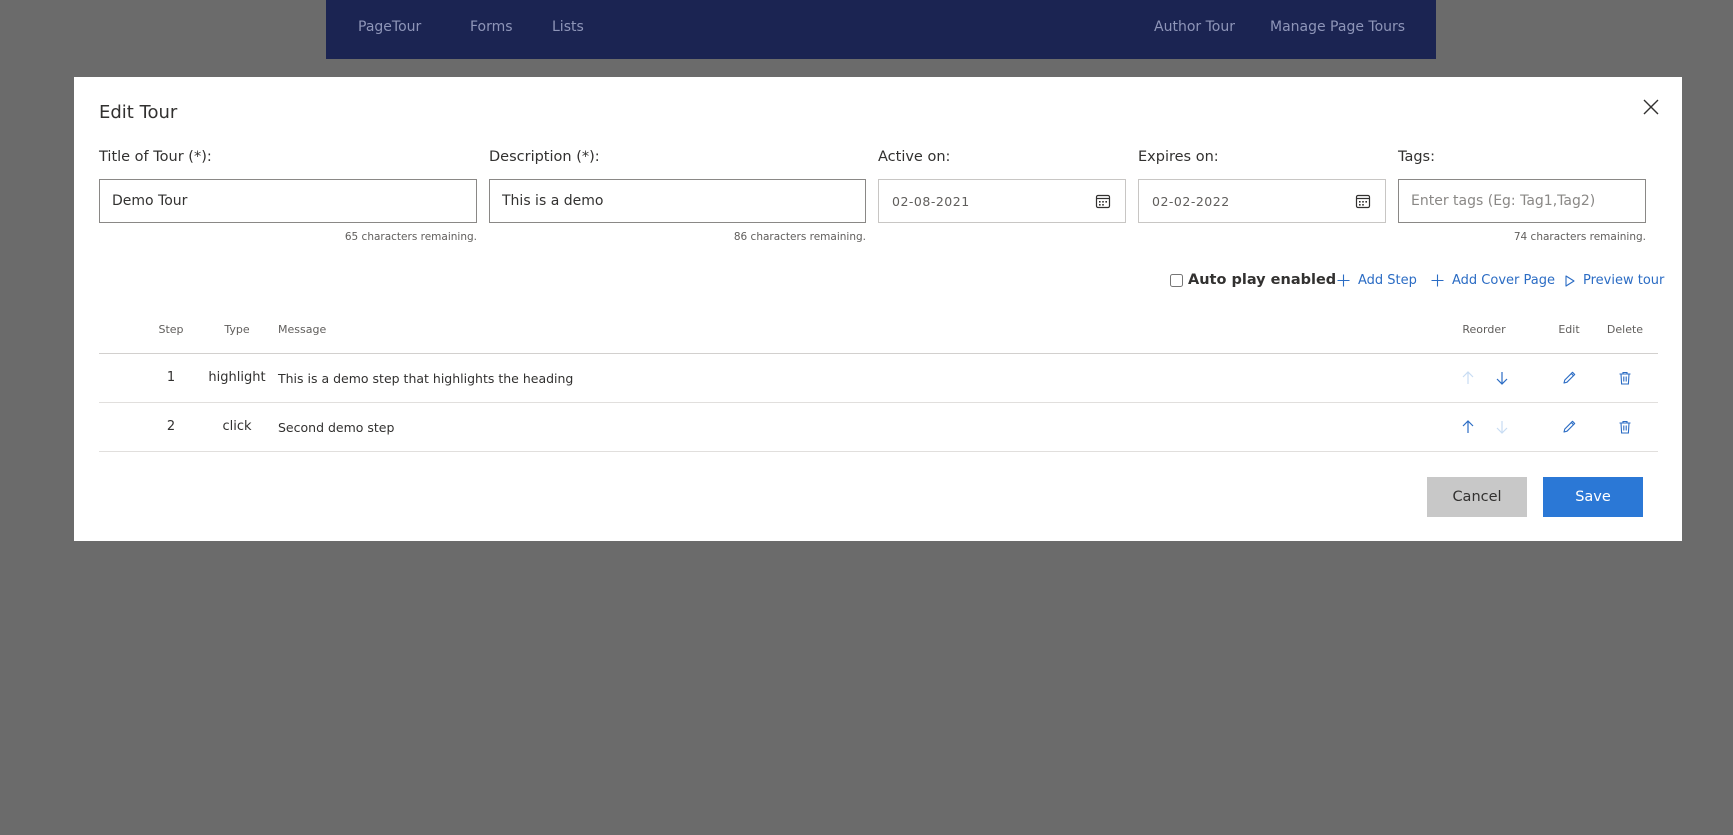  What do you see at coordinates (931, 201) in the screenshot?
I see `active-on-value: 02-08-2021` at bounding box center [931, 201].